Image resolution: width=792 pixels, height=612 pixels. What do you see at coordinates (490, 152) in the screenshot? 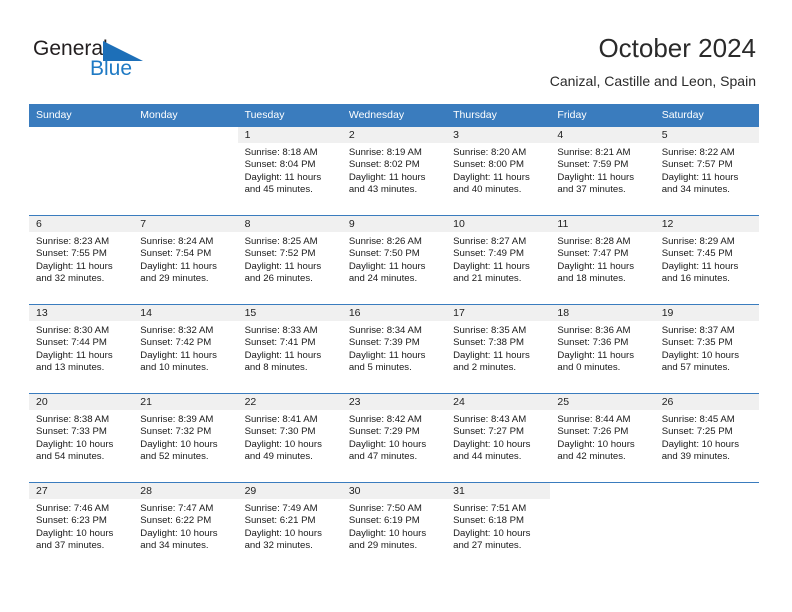
I see `sunrise-text: Sunrise: 8:20 AM` at bounding box center [490, 152].